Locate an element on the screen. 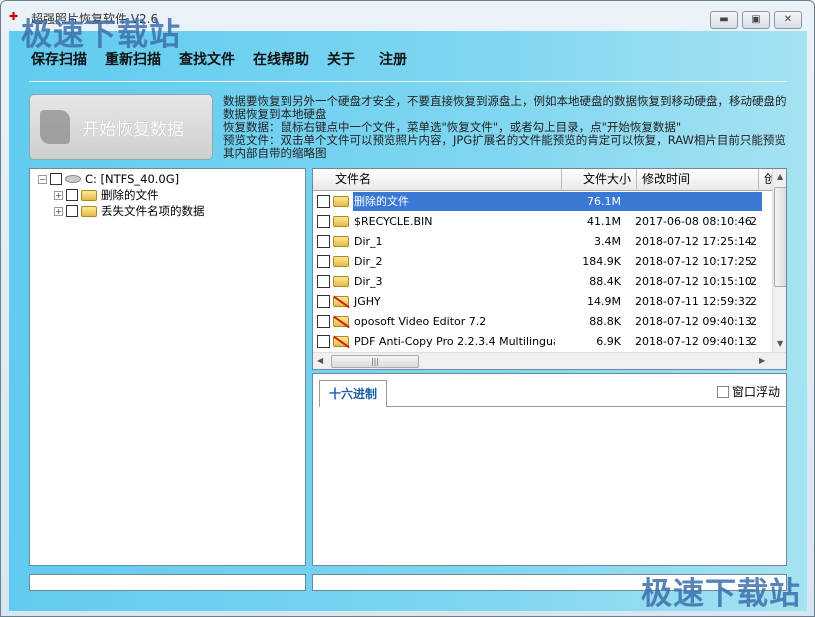 The width and height of the screenshot is (815, 617). file-modified: 2018-07-11 12:59:32 is located at coordinates (693, 301).